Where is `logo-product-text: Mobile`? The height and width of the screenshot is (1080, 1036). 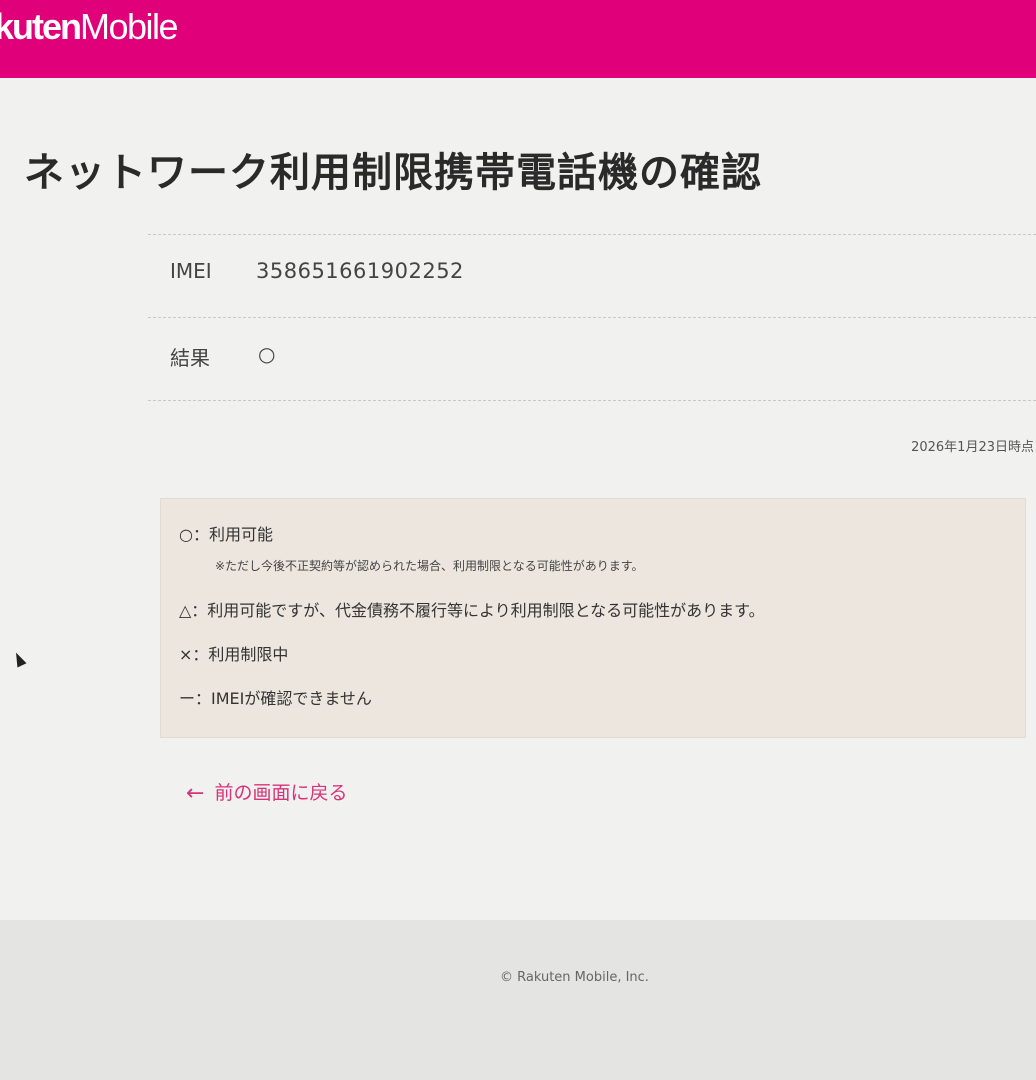 logo-product-text: Mobile is located at coordinates (129, 26).